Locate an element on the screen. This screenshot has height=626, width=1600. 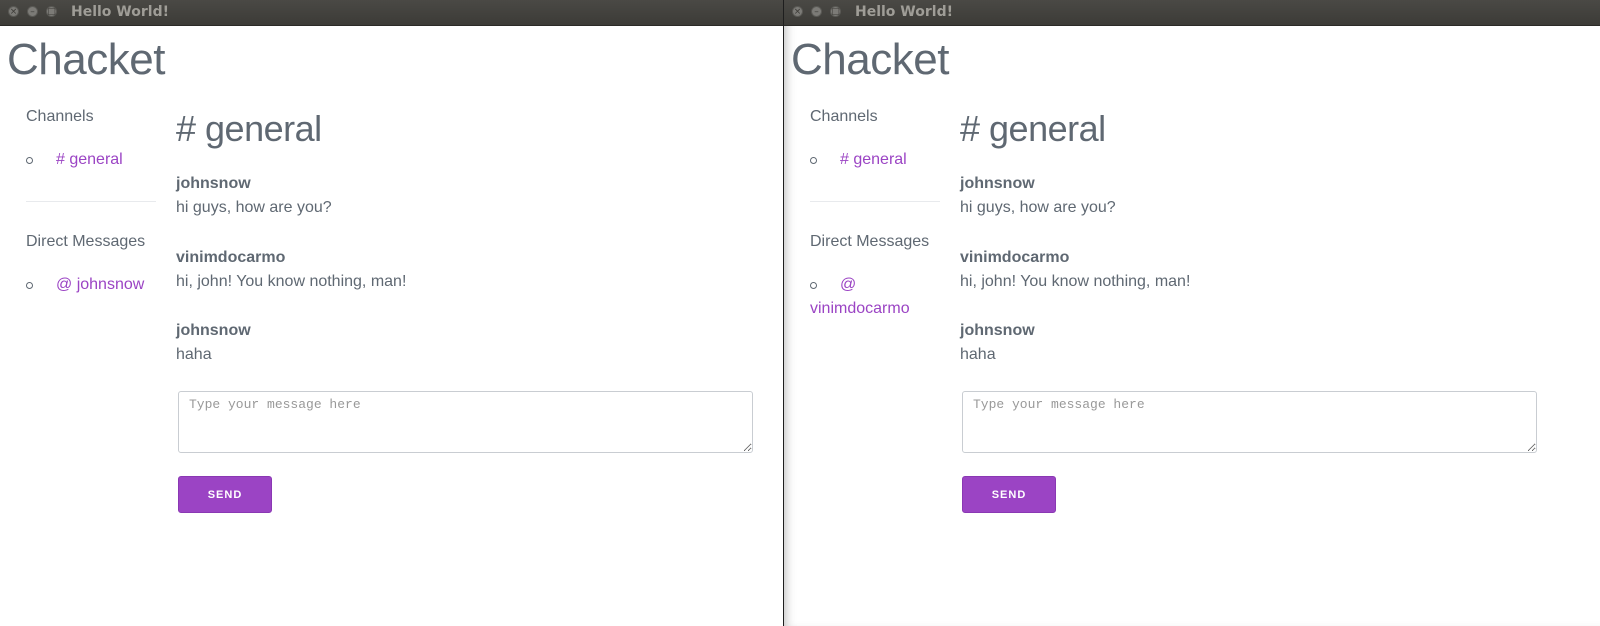
direct-message-list: @ vinimdocarmo is located at coordinates (865, 297).